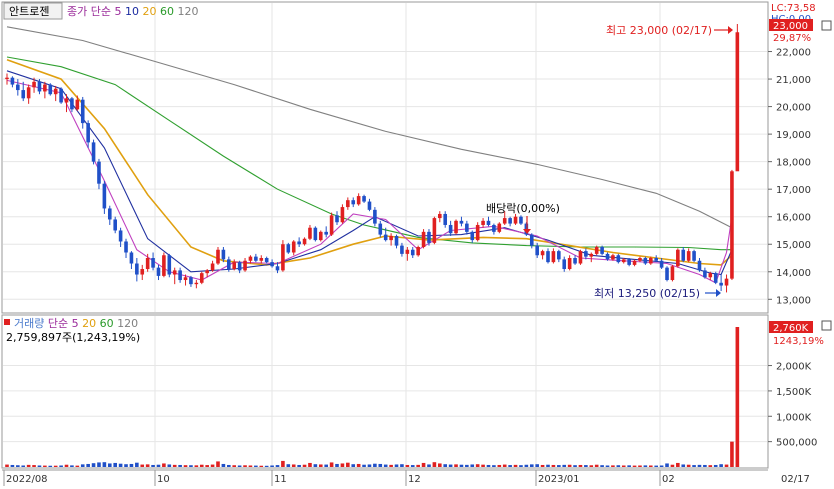  Describe the element at coordinates (126, 323) in the screenshot. I see `volume-legend-item-5: 120` at that location.